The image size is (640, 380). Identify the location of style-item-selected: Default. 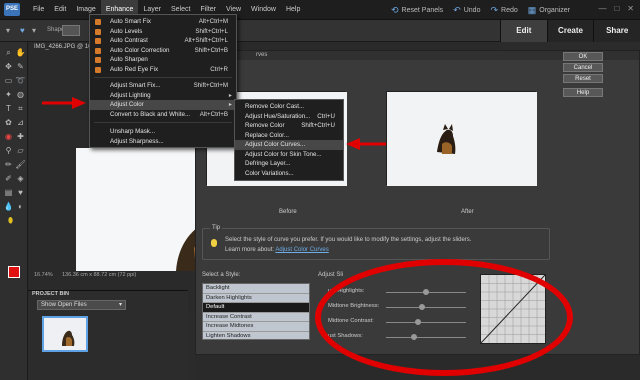
(256, 308).